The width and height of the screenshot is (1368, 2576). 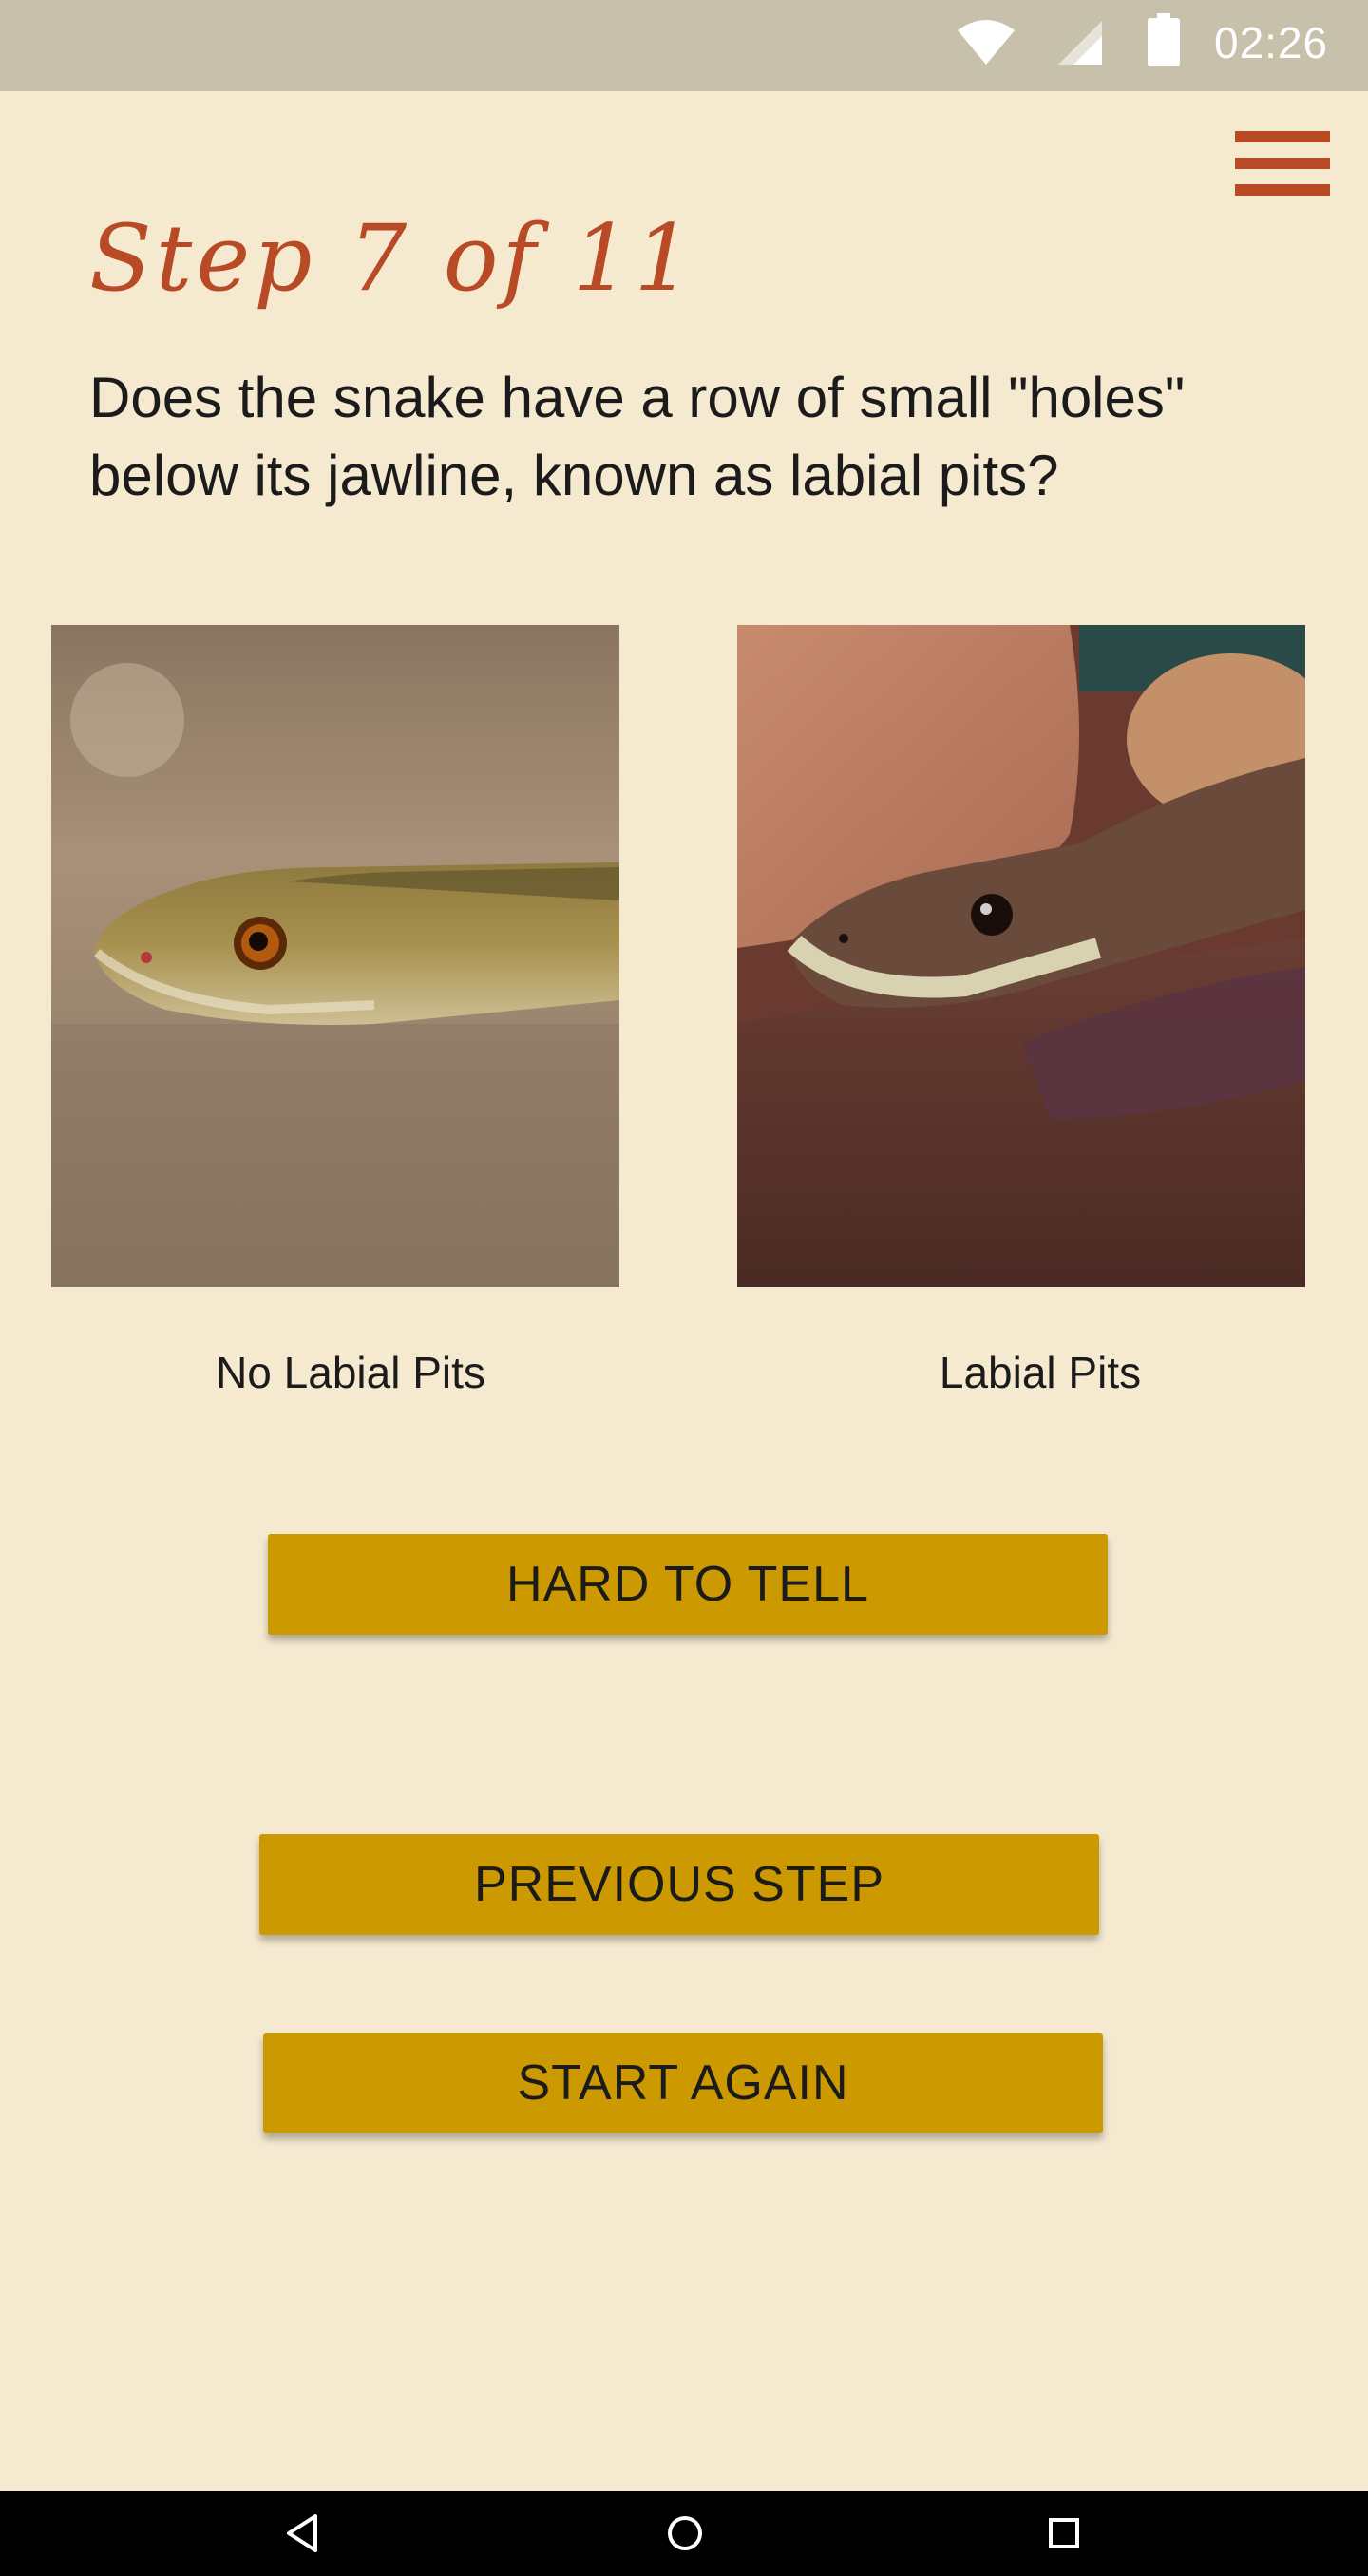 I want to click on labial-pits-caption: Labial Pits, so click(x=1040, y=1372).